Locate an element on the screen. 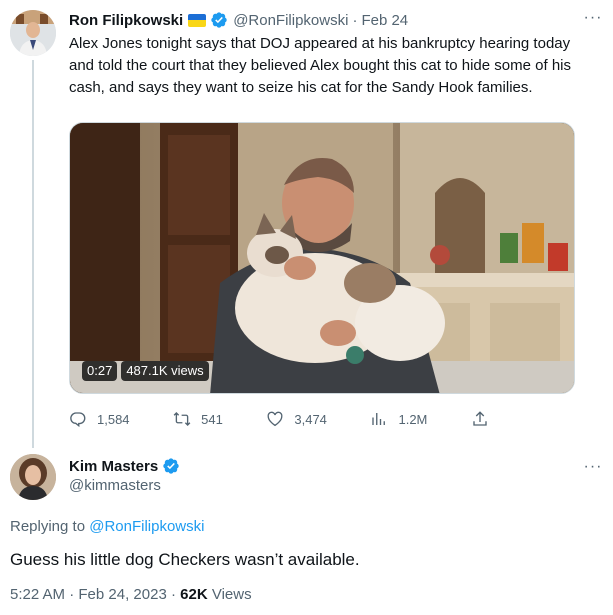 Image resolution: width=613 pixels, height=615 pixels. like-button: 3,474 is located at coordinates (296, 419).